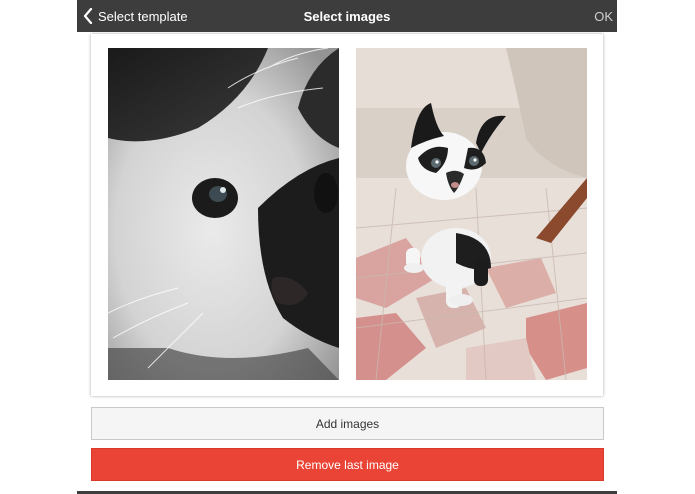  I want to click on back-button: Select template, so click(135, 16).